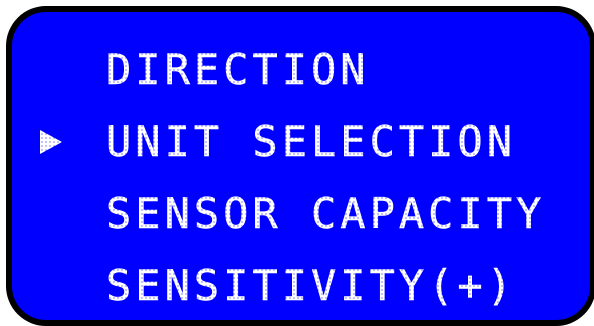 The image size is (594, 326). I want to click on menu-item-label: DIRECTION, so click(238, 69).